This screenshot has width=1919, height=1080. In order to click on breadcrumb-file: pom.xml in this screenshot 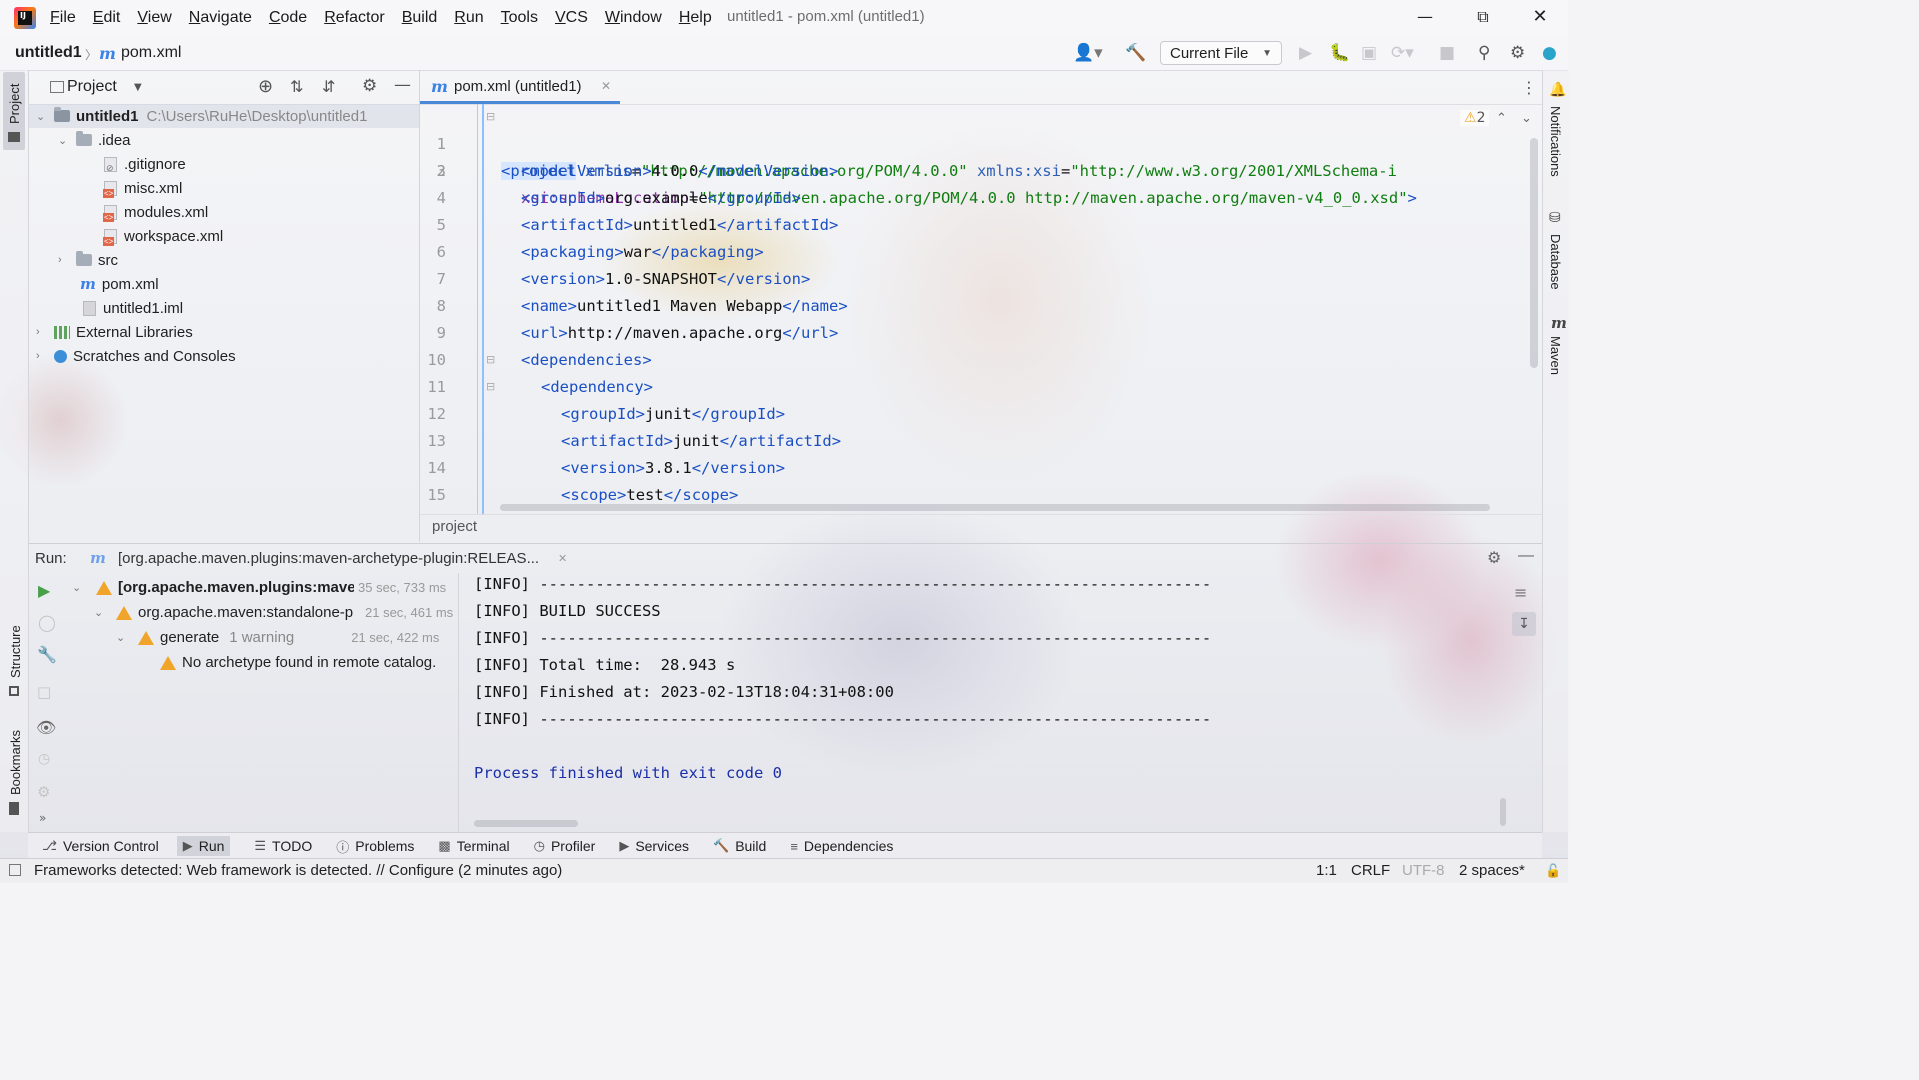, I will do `click(151, 53)`.